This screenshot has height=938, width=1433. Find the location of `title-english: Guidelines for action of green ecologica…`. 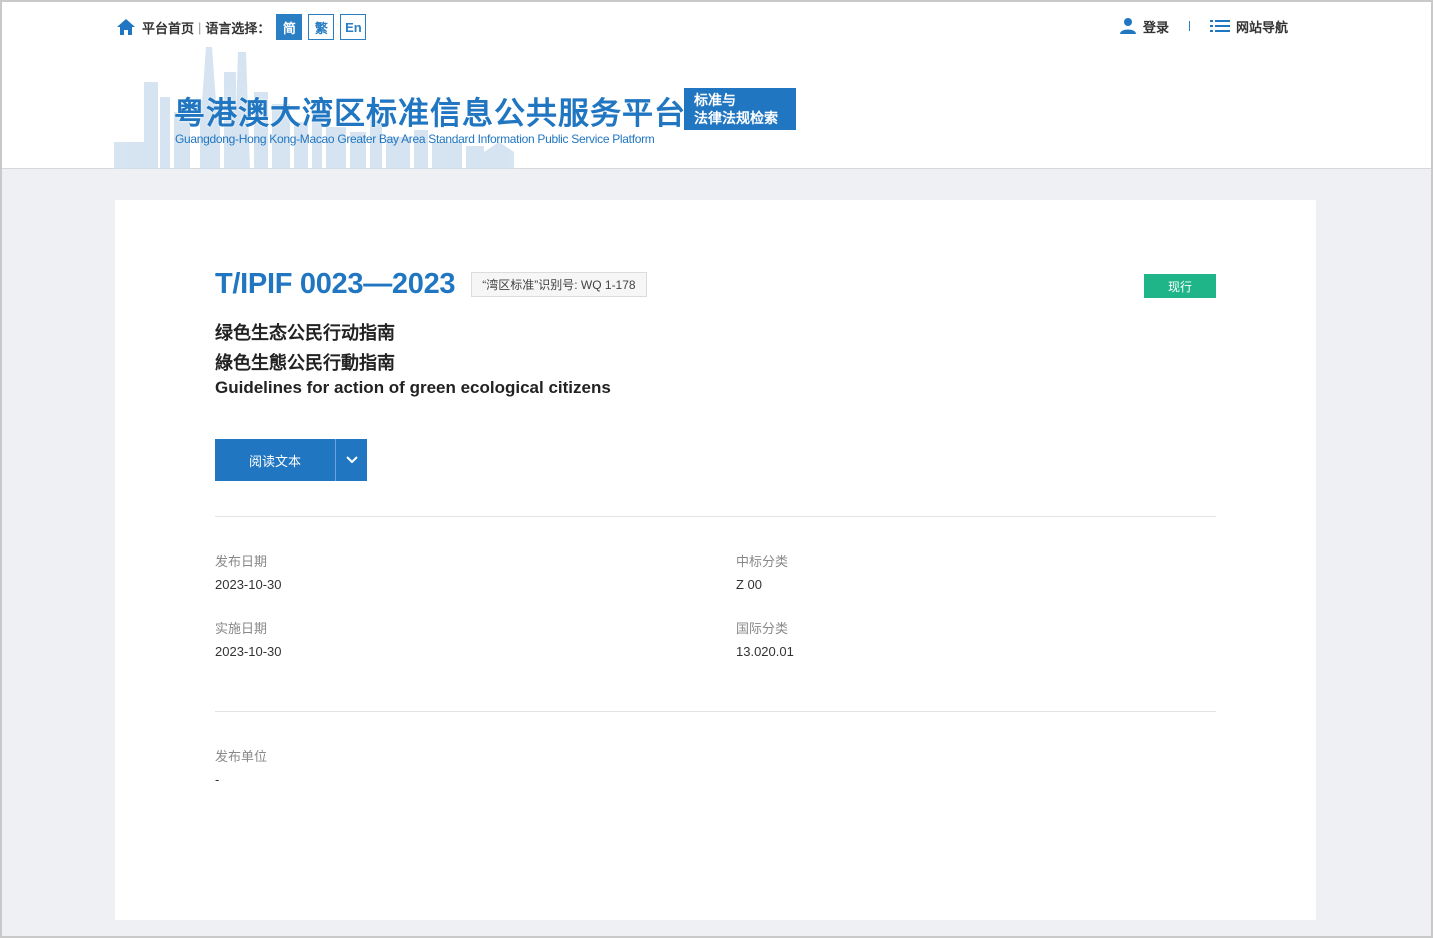

title-english: Guidelines for action of green ecologica… is located at coordinates (413, 387).